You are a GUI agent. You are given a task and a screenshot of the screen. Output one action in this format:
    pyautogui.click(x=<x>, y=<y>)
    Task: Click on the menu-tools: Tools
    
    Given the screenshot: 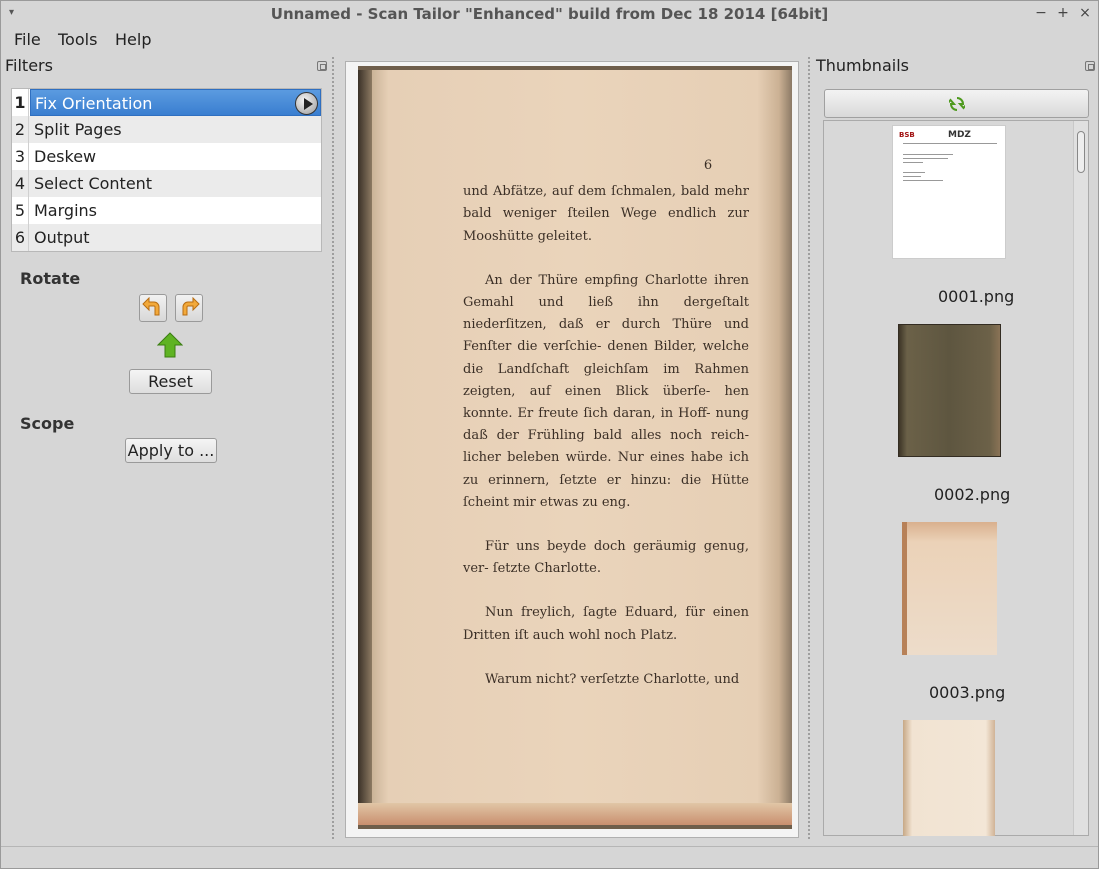 What is the action you would take?
    pyautogui.click(x=77, y=39)
    